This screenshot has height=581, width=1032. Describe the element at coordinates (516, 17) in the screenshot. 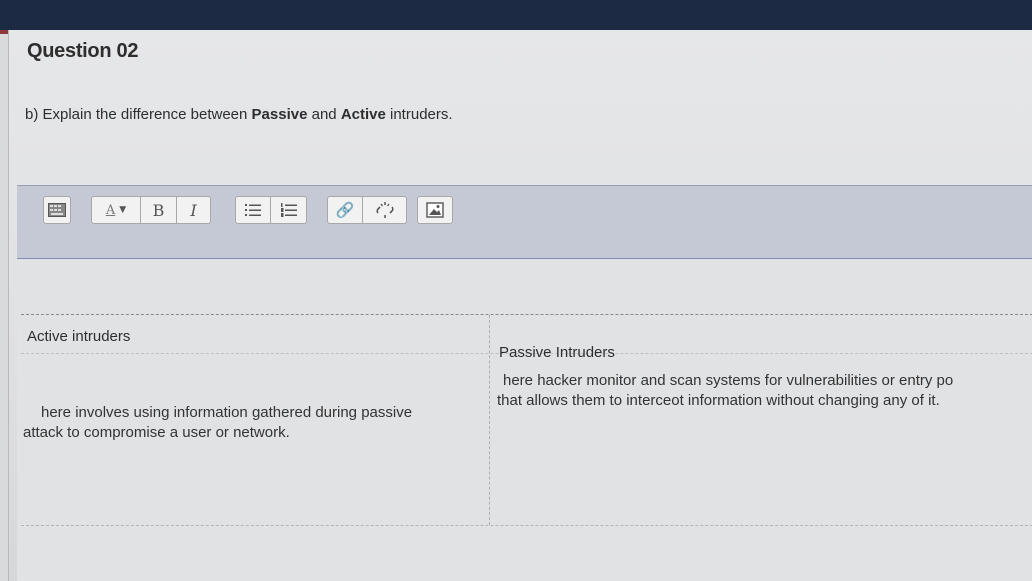

I see `browser-top-bar` at that location.